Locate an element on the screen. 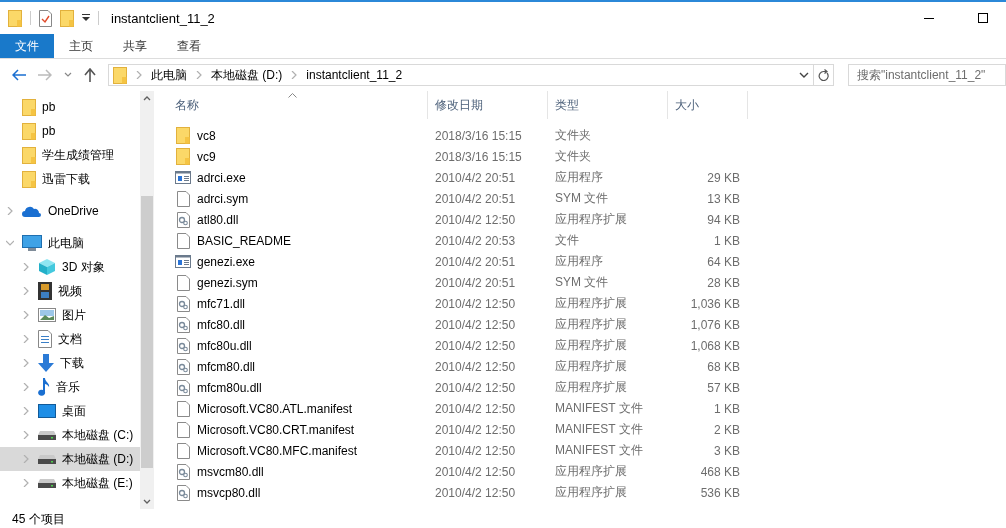 Image resolution: width=1006 pixels, height=528 pixels. file-name: msvcm80.dll is located at coordinates (230, 471).